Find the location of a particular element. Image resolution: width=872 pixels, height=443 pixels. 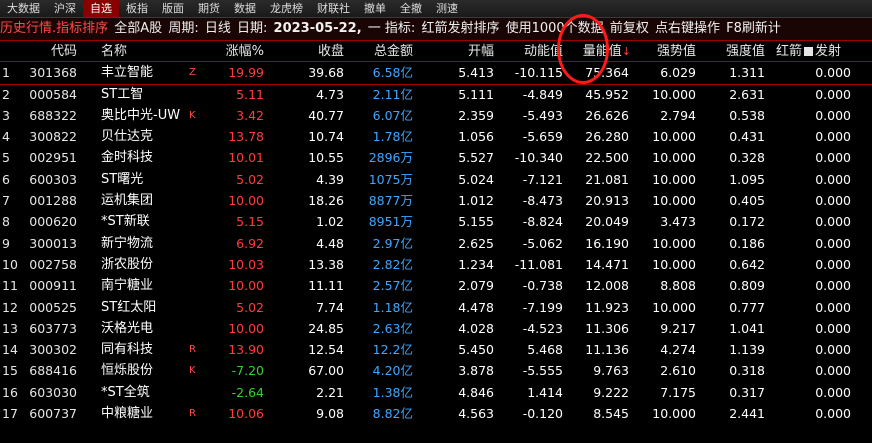

intensity-value: 0.777 is located at coordinates (747, 307).